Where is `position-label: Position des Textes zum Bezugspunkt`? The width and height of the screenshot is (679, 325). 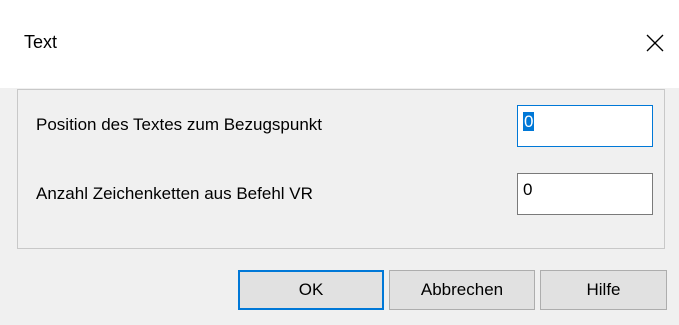
position-label: Position des Textes zum Bezugspunkt is located at coordinates (179, 124).